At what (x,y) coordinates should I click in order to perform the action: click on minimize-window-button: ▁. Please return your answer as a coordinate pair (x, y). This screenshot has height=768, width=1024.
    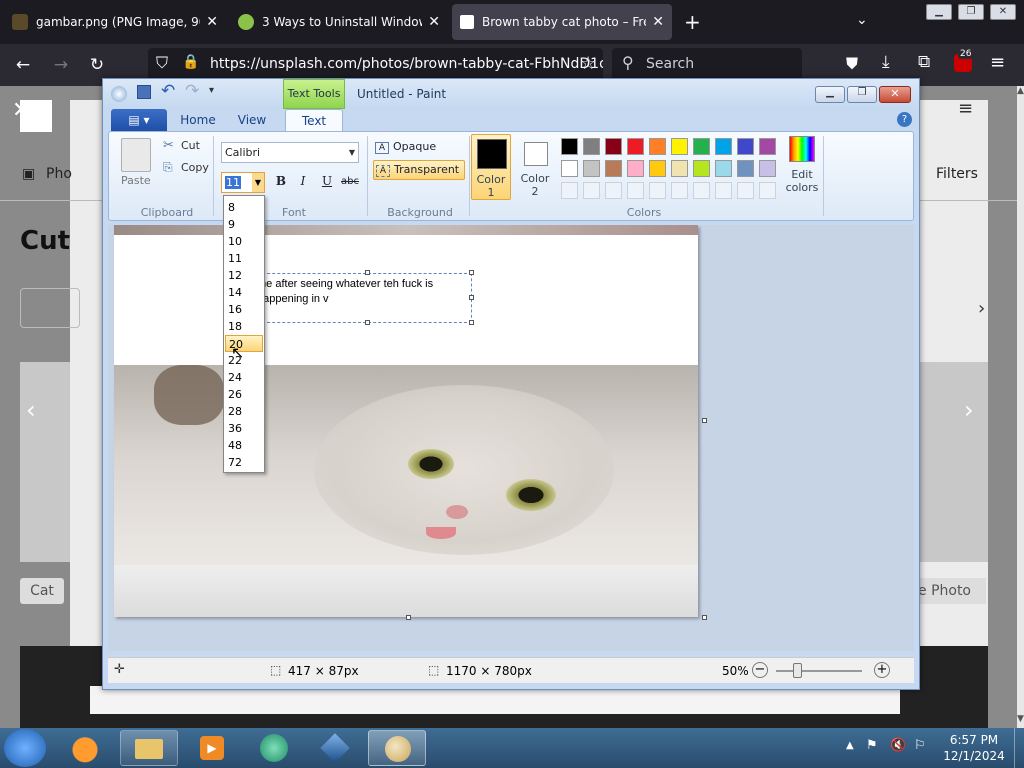
    Looking at the image, I should click on (939, 12).